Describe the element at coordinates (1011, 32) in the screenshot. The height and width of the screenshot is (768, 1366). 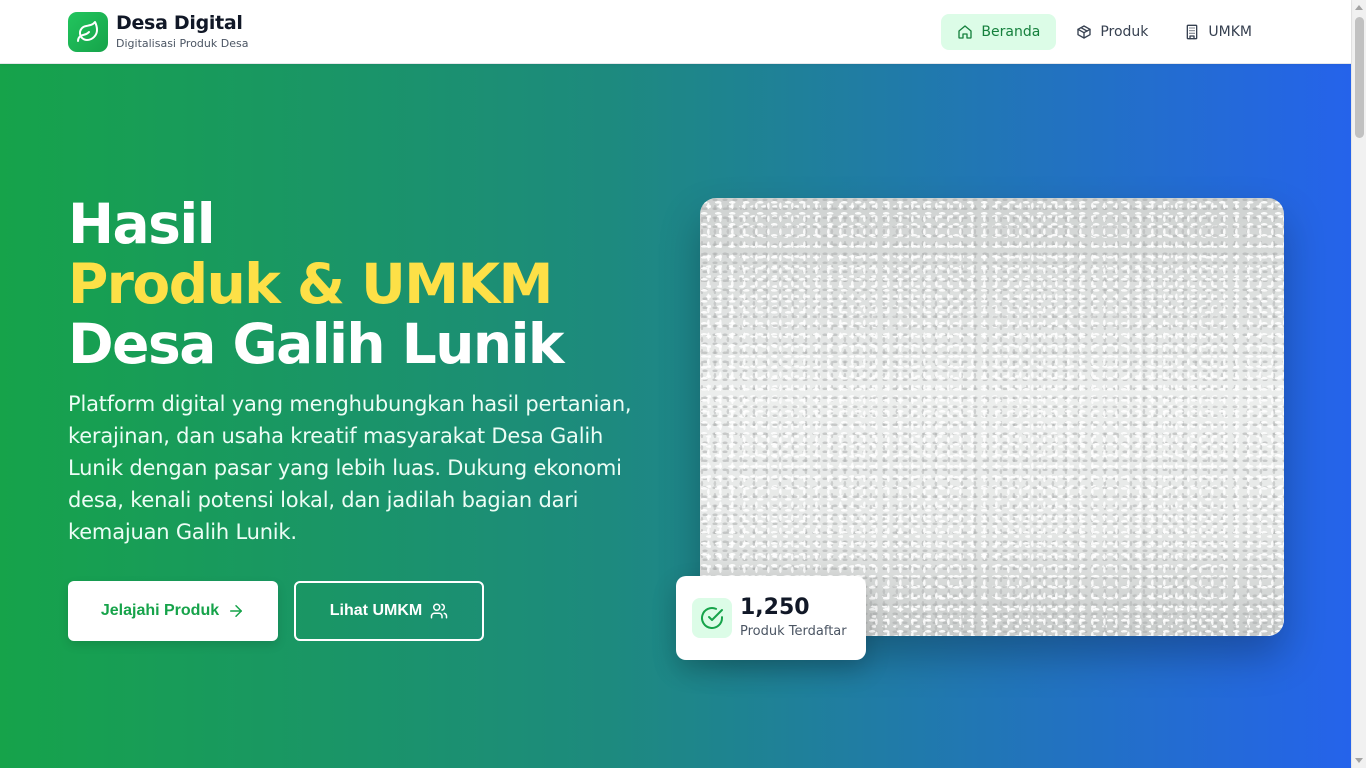
I see `nav-item-label: Beranda` at that location.